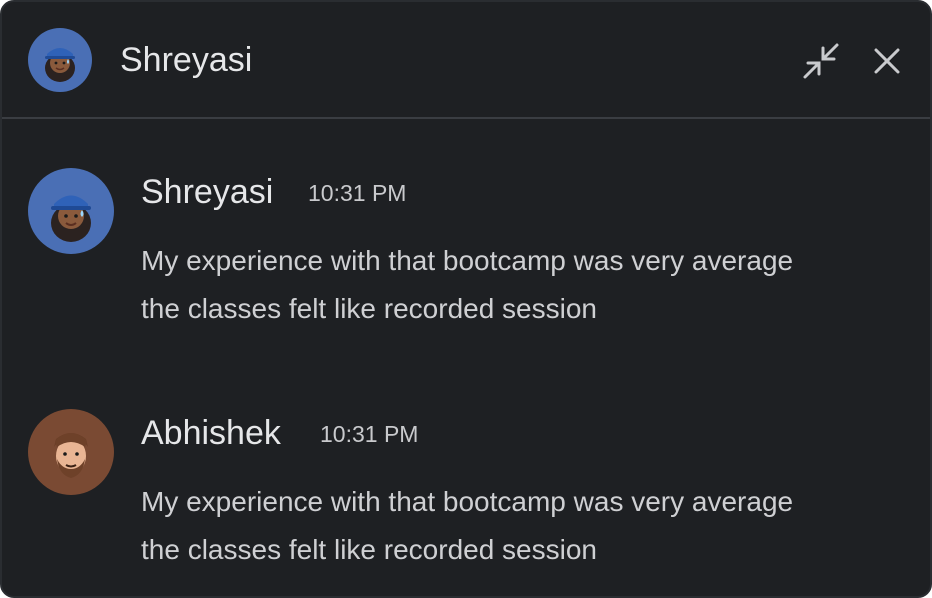 Image resolution: width=932 pixels, height=598 pixels. I want to click on collapse-arrows-icon, so click(821, 61).